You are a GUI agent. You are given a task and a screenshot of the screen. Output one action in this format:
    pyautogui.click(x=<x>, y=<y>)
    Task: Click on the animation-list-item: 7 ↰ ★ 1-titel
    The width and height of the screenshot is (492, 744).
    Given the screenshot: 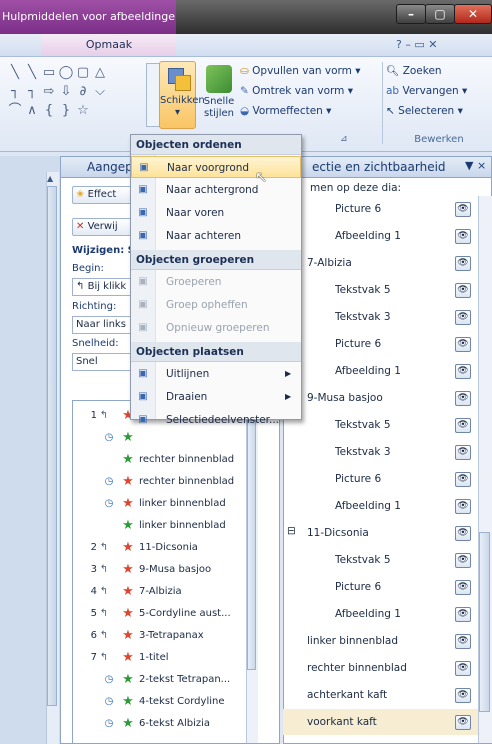 What is the action you would take?
    pyautogui.click(x=165, y=658)
    